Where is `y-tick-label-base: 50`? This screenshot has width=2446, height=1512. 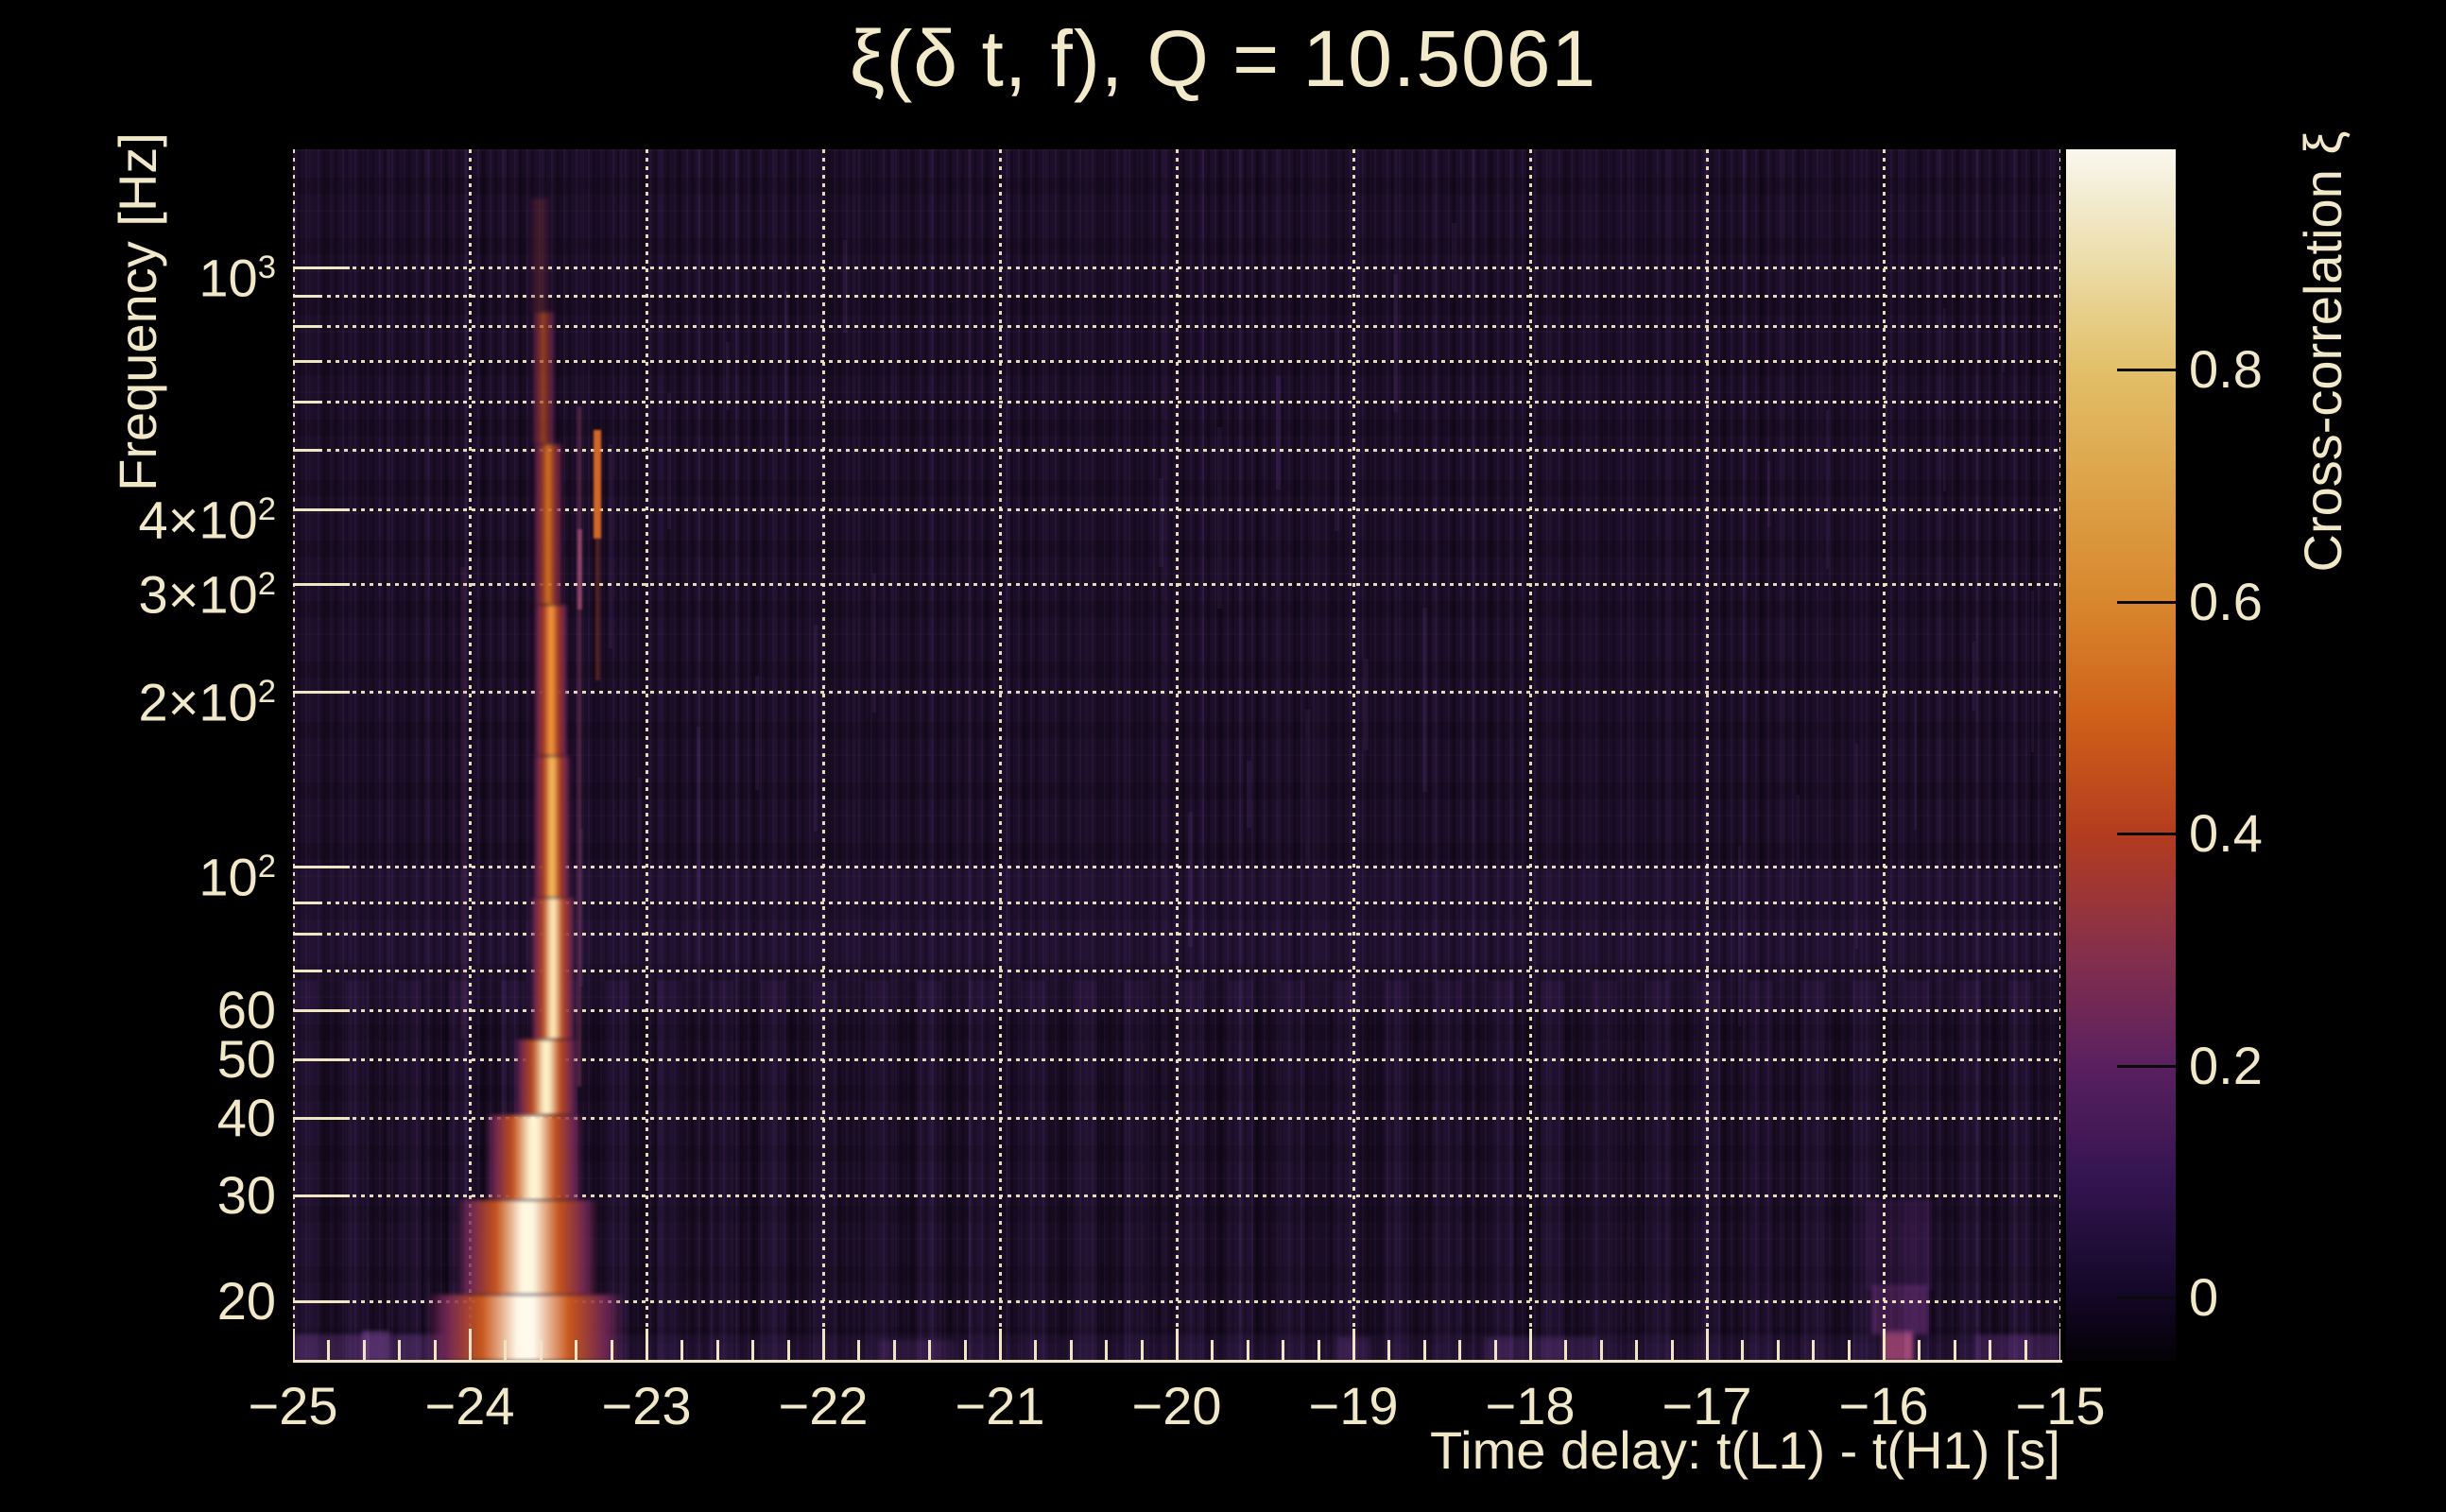
y-tick-label-base: 50 is located at coordinates (246, 1059).